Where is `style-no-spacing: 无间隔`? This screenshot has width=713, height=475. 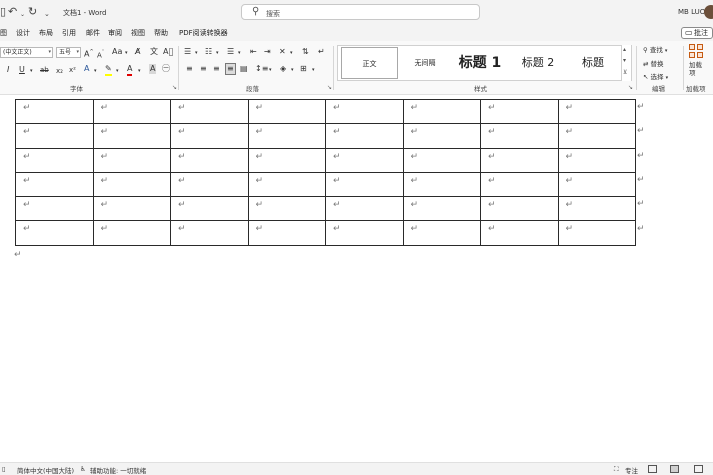
style-no-spacing: 无间隔 is located at coordinates (425, 63).